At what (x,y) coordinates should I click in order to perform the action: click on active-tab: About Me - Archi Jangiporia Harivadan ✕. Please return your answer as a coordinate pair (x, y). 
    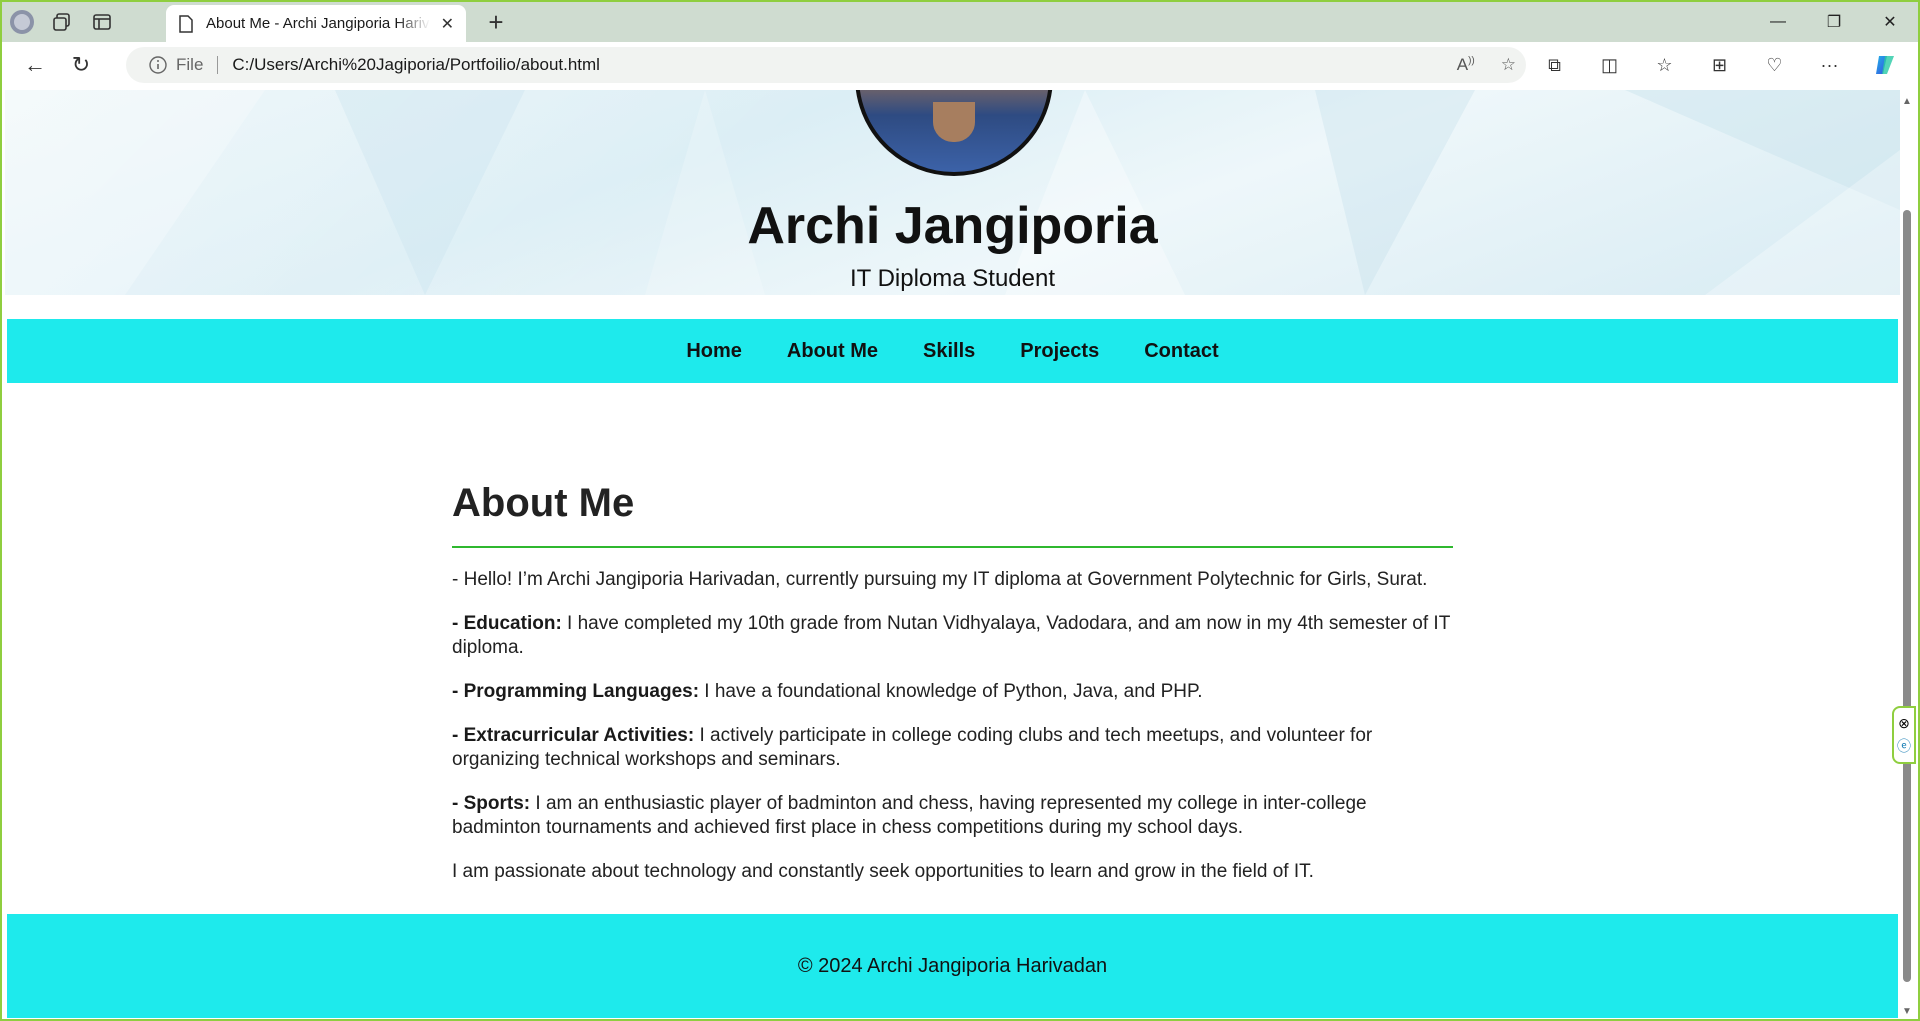
    Looking at the image, I should click on (316, 23).